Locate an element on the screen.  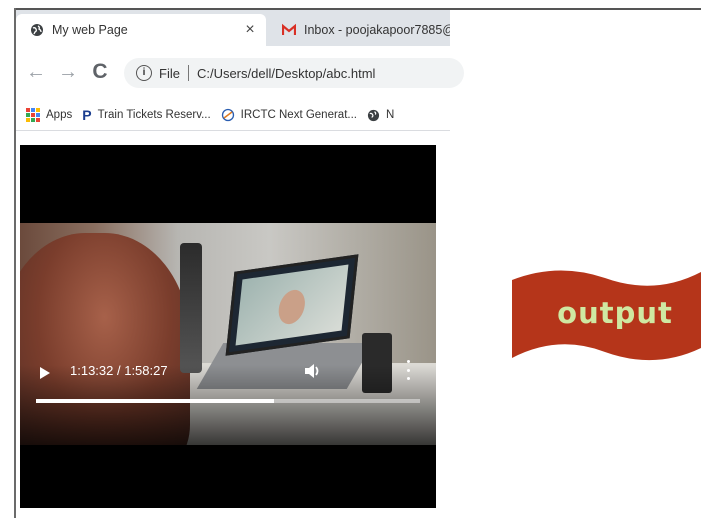
reload-button: C is located at coordinates (100, 72).